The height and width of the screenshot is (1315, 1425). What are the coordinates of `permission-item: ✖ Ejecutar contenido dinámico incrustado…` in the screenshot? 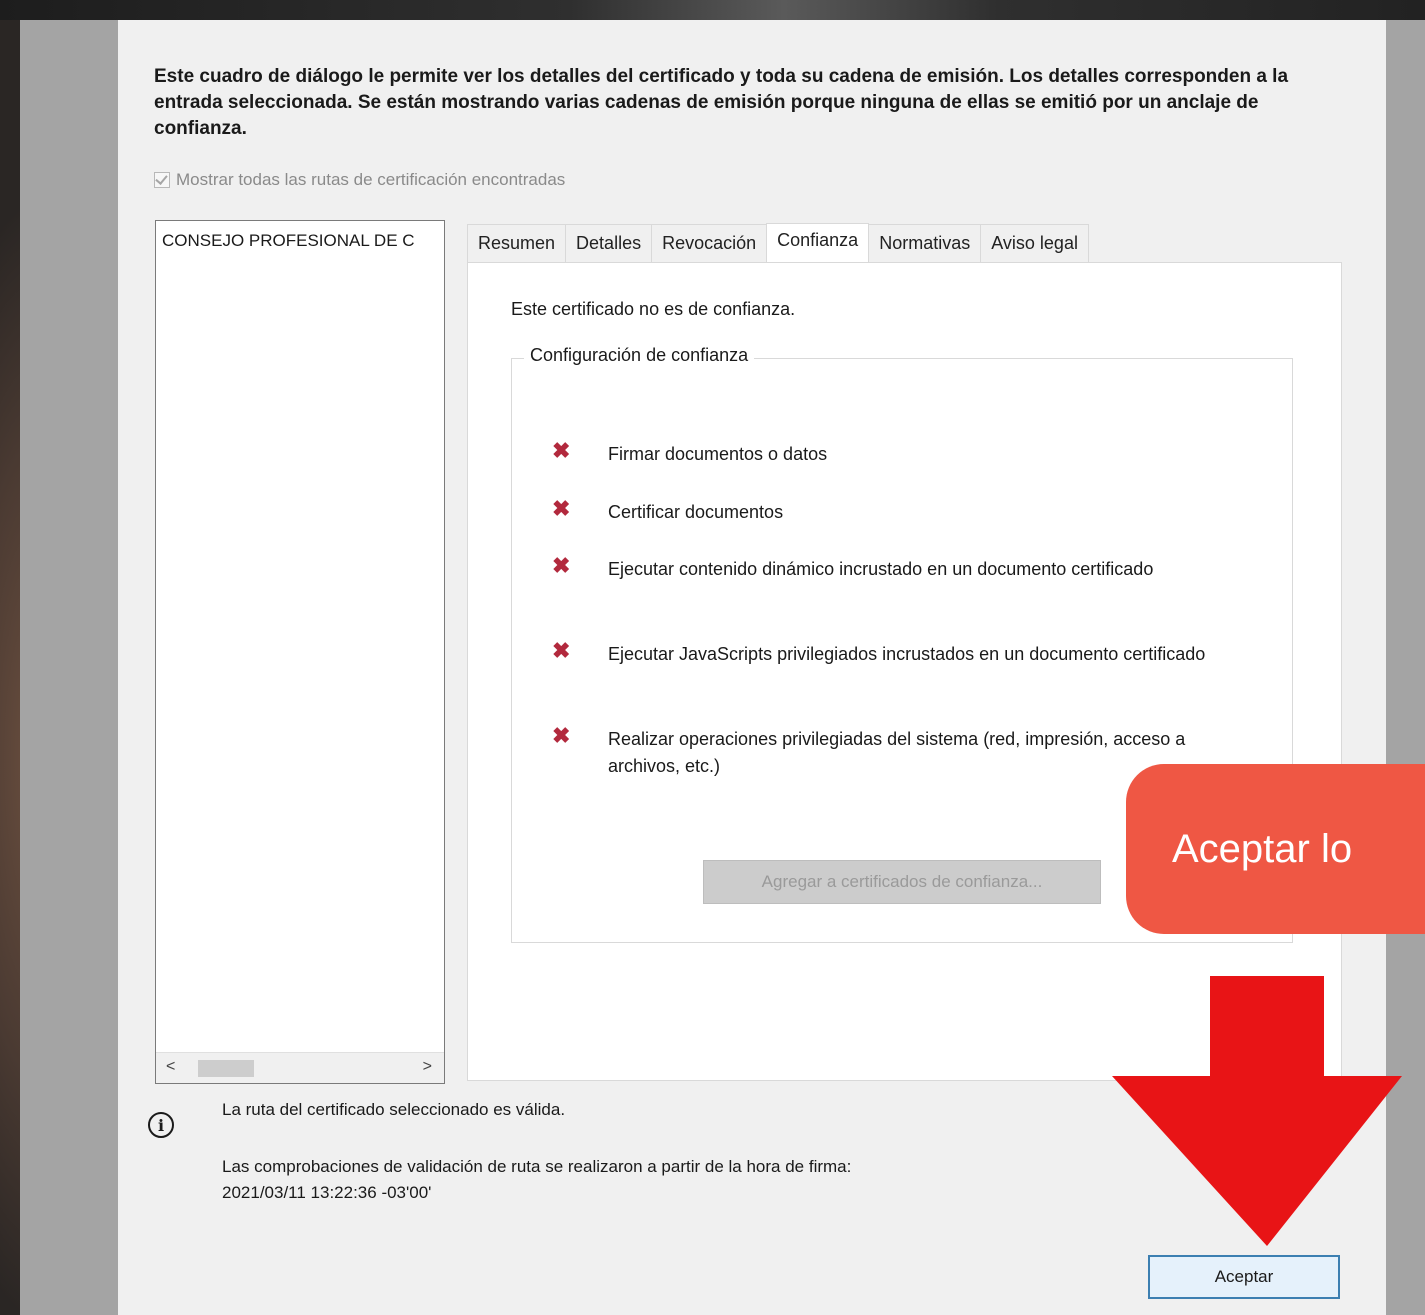 It's located at (870, 568).